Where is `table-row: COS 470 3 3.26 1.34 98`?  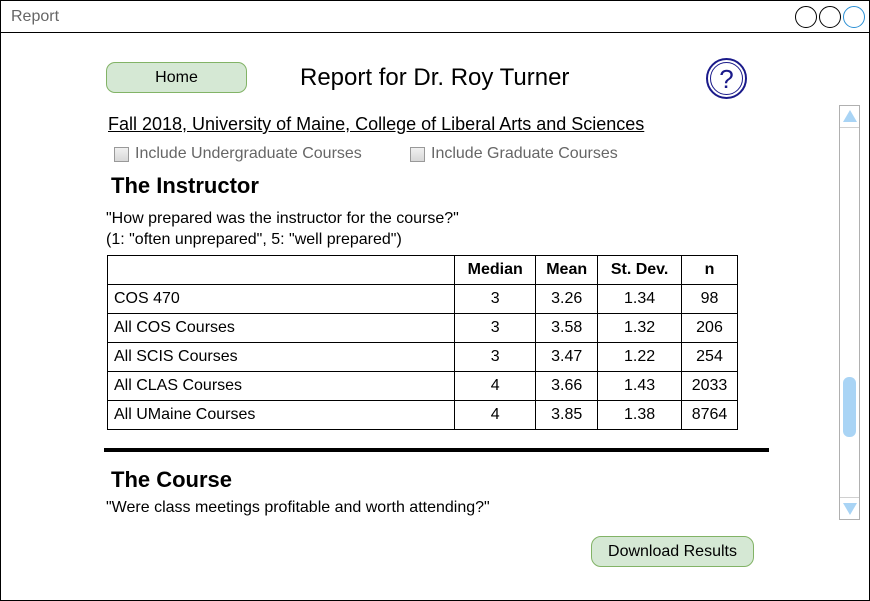
table-row: COS 470 3 3.26 1.34 98 is located at coordinates (422, 299).